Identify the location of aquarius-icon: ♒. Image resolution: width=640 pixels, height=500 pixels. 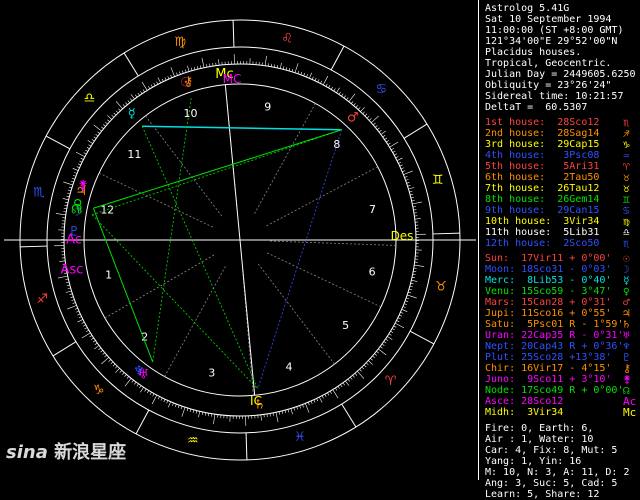
(193, 441).